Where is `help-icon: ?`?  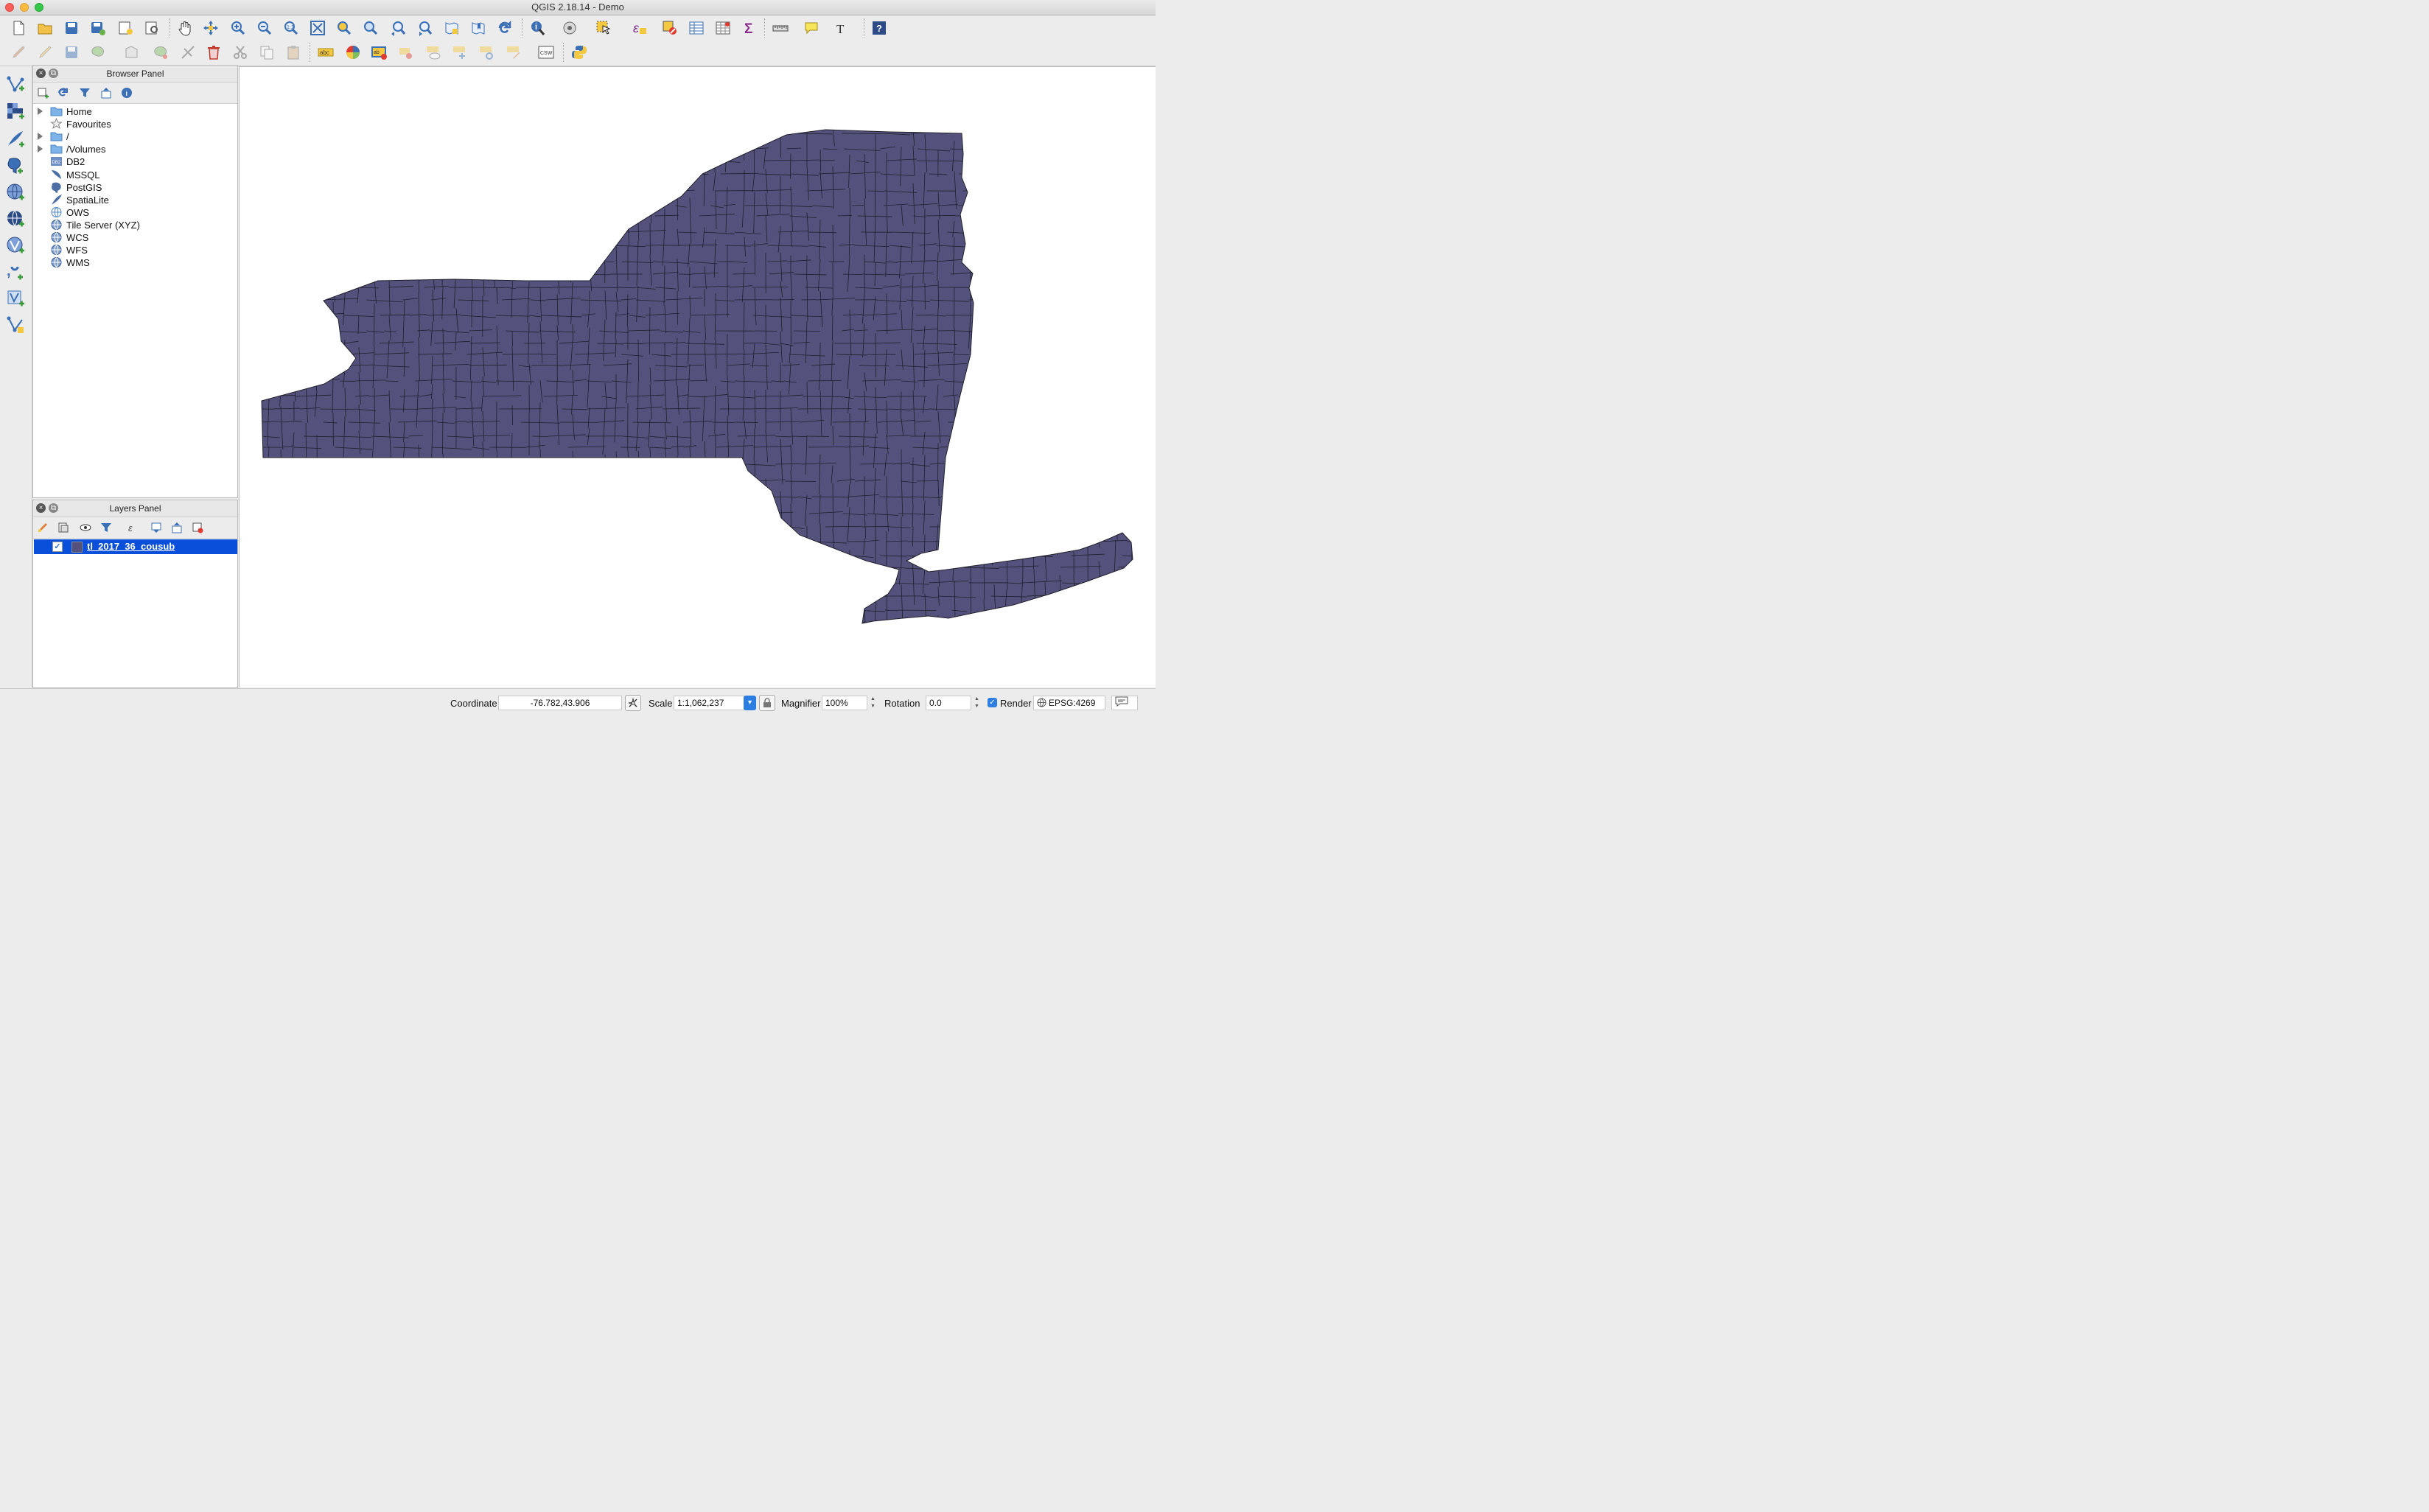 help-icon: ? is located at coordinates (880, 28).